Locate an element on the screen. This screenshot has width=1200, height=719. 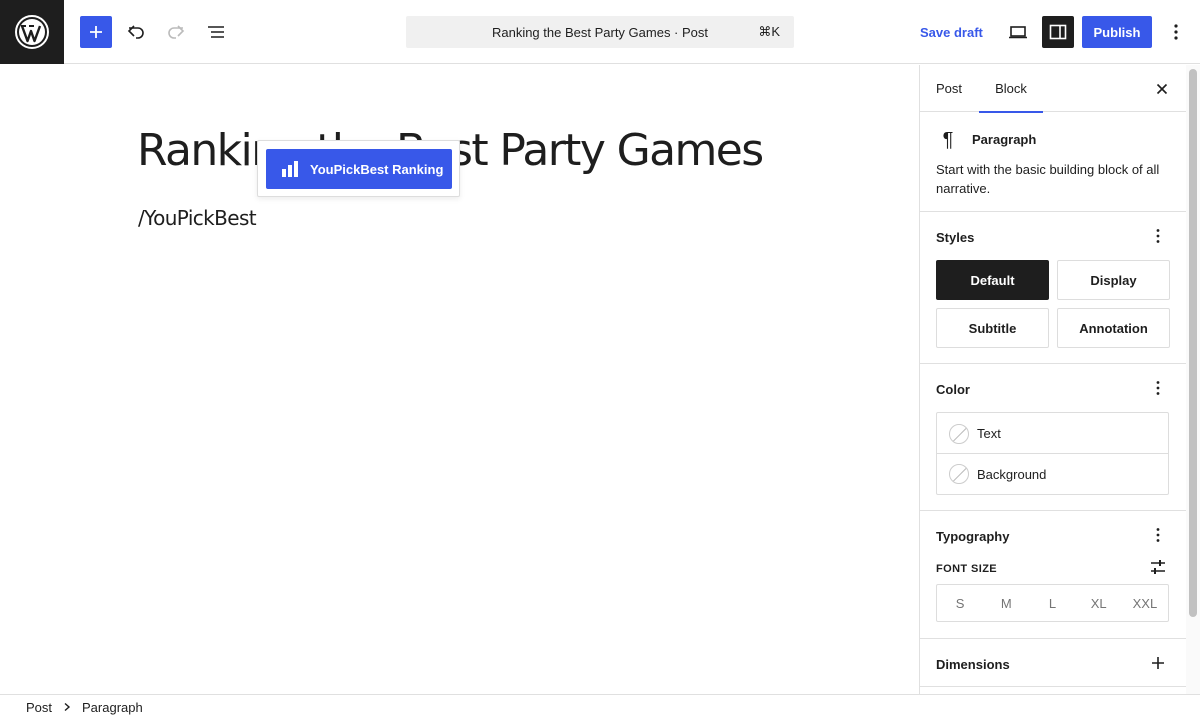
sidebar-tabs: Post Block is located at coordinates (1053, 89).